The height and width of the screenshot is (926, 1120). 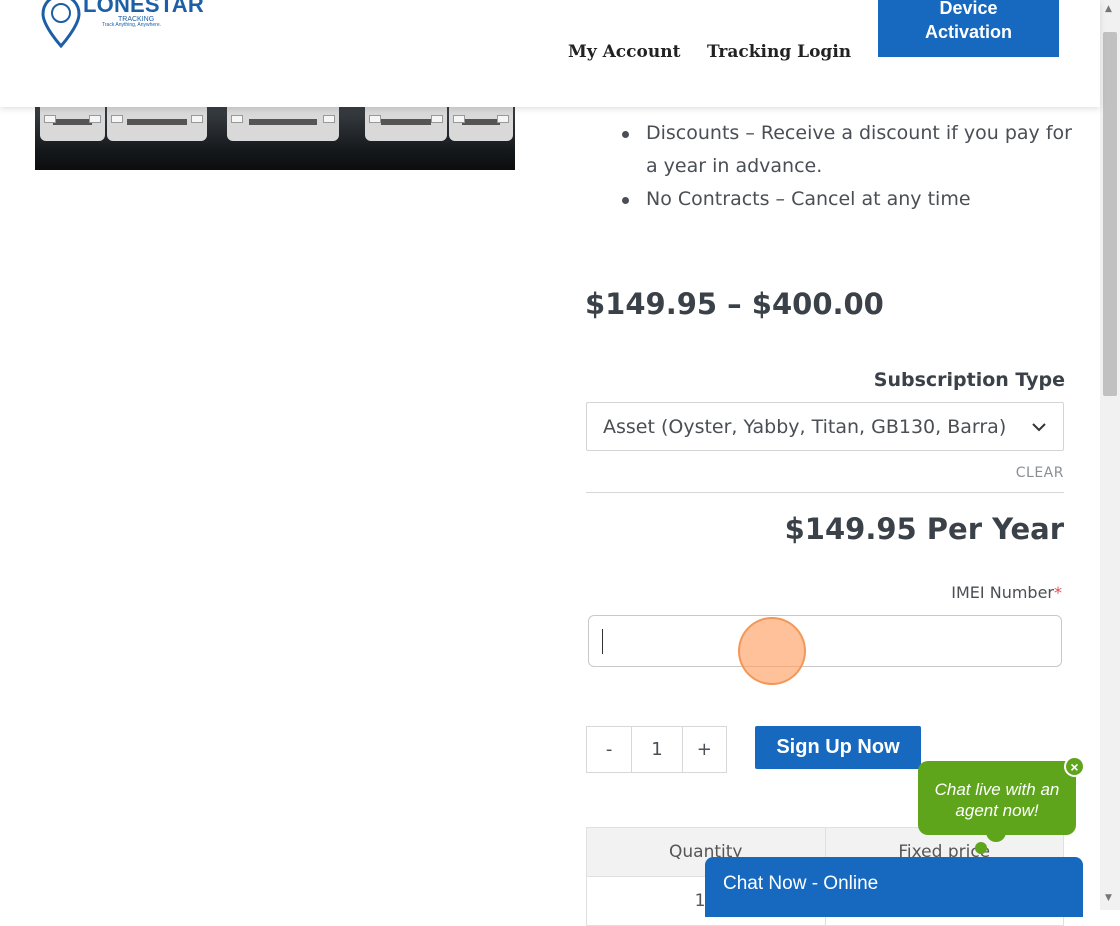 What do you see at coordinates (969, 380) in the screenshot?
I see `subscription-type-label: Subscription Type` at bounding box center [969, 380].